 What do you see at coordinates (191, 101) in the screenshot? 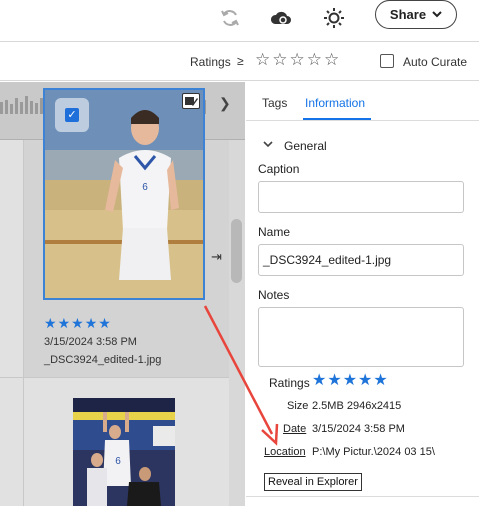
I see `edited-badge-icon` at bounding box center [191, 101].